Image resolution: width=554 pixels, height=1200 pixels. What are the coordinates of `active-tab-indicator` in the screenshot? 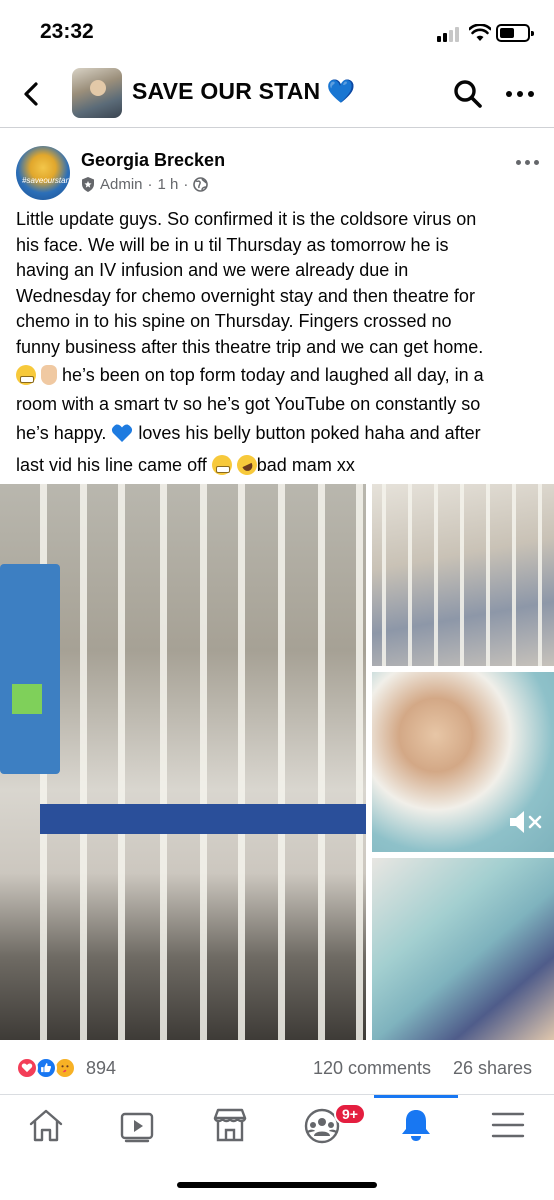 It's located at (416, 1096).